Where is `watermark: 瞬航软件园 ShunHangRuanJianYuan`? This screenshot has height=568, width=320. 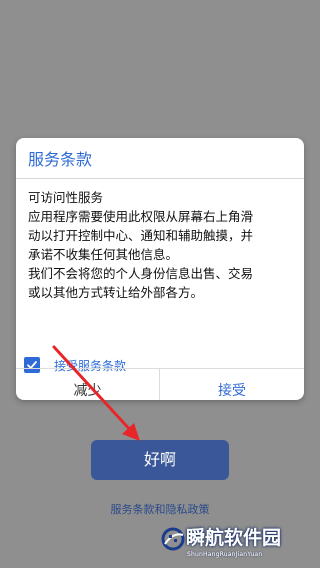 watermark: 瞬航软件园 ShunHangRuanJianYuan is located at coordinates (235, 544).